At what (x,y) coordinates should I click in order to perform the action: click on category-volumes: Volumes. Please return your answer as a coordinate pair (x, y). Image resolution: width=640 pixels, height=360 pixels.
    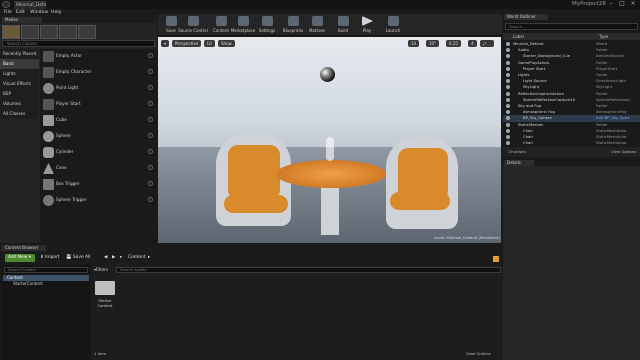
    Looking at the image, I should click on (19, 104).